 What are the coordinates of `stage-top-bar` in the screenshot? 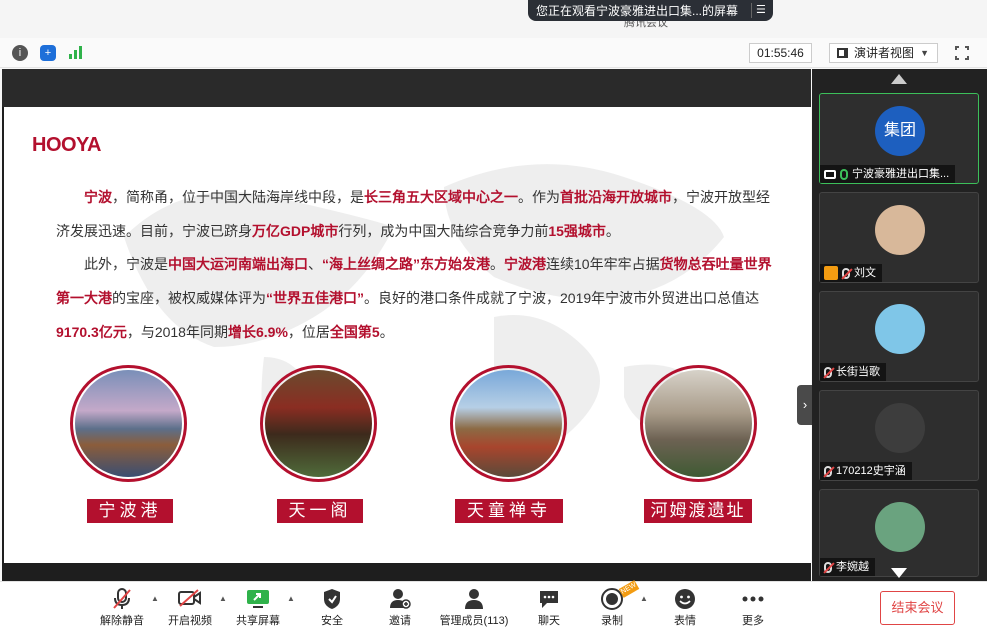 It's located at (406, 88).